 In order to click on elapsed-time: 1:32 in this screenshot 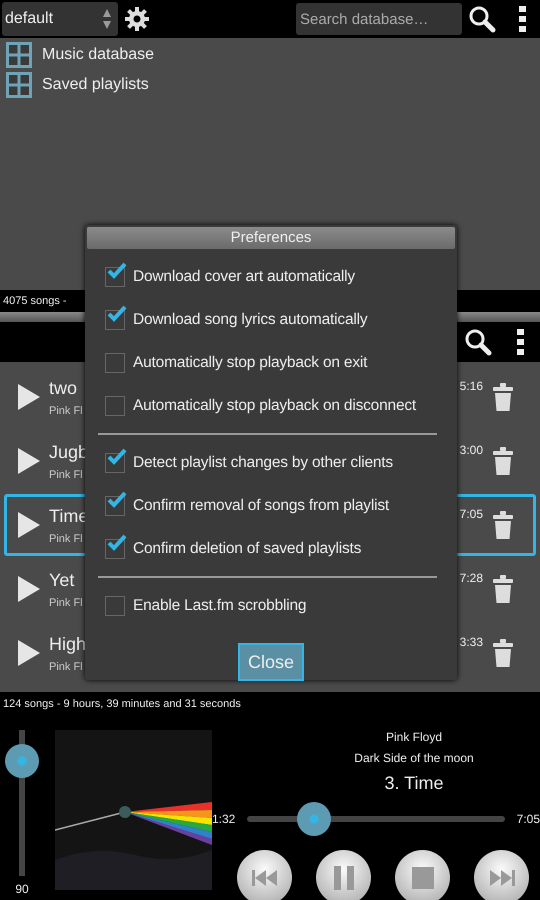, I will do `click(224, 819)`.